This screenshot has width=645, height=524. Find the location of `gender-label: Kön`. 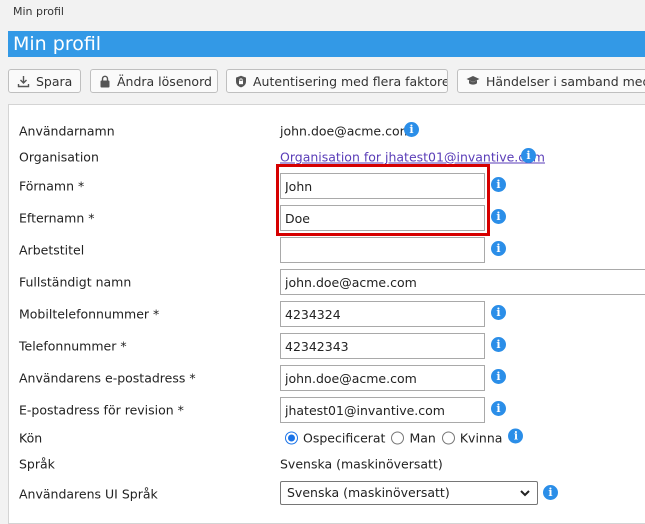

gender-label: Kön is located at coordinates (31, 438).